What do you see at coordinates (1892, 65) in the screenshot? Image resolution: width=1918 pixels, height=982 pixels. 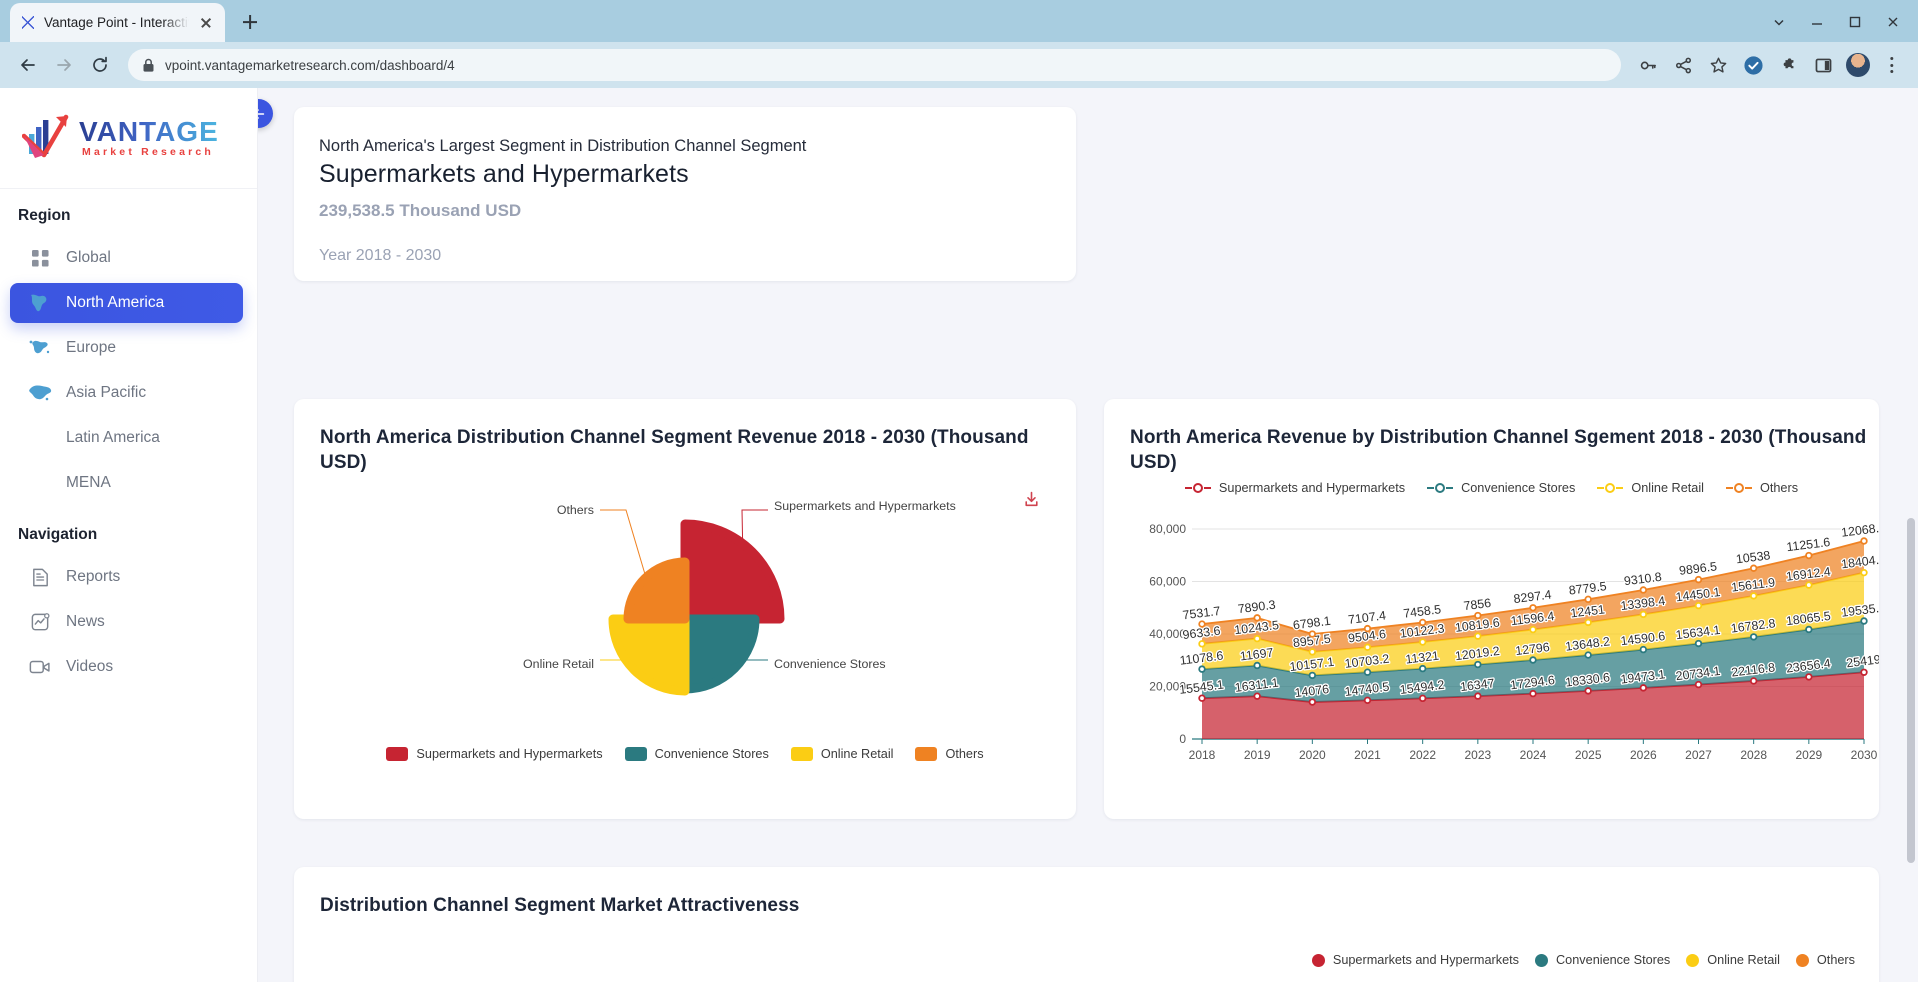 I see `three-dot-menu-icon` at bounding box center [1892, 65].